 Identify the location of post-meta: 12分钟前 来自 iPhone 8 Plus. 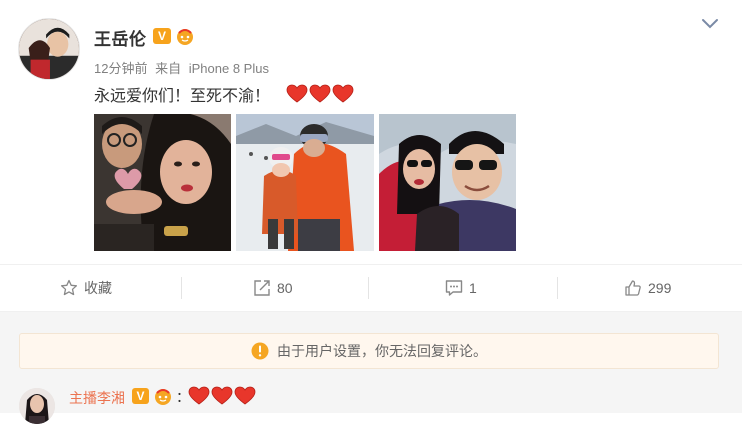
(183, 67).